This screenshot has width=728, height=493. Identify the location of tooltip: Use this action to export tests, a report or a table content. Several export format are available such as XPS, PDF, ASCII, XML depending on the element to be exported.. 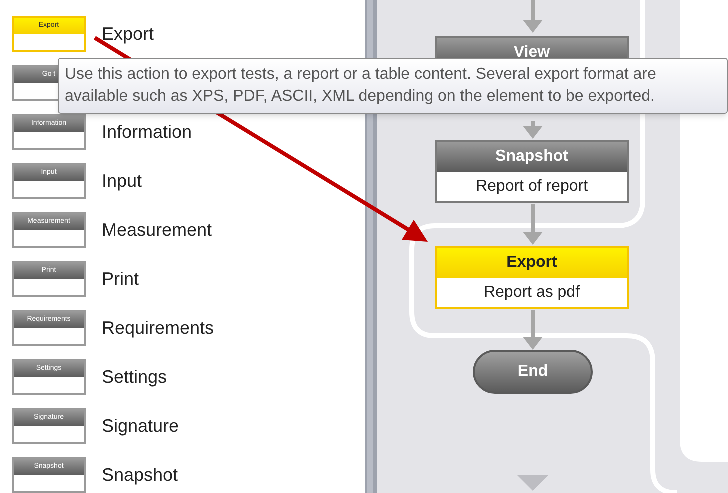
(393, 86).